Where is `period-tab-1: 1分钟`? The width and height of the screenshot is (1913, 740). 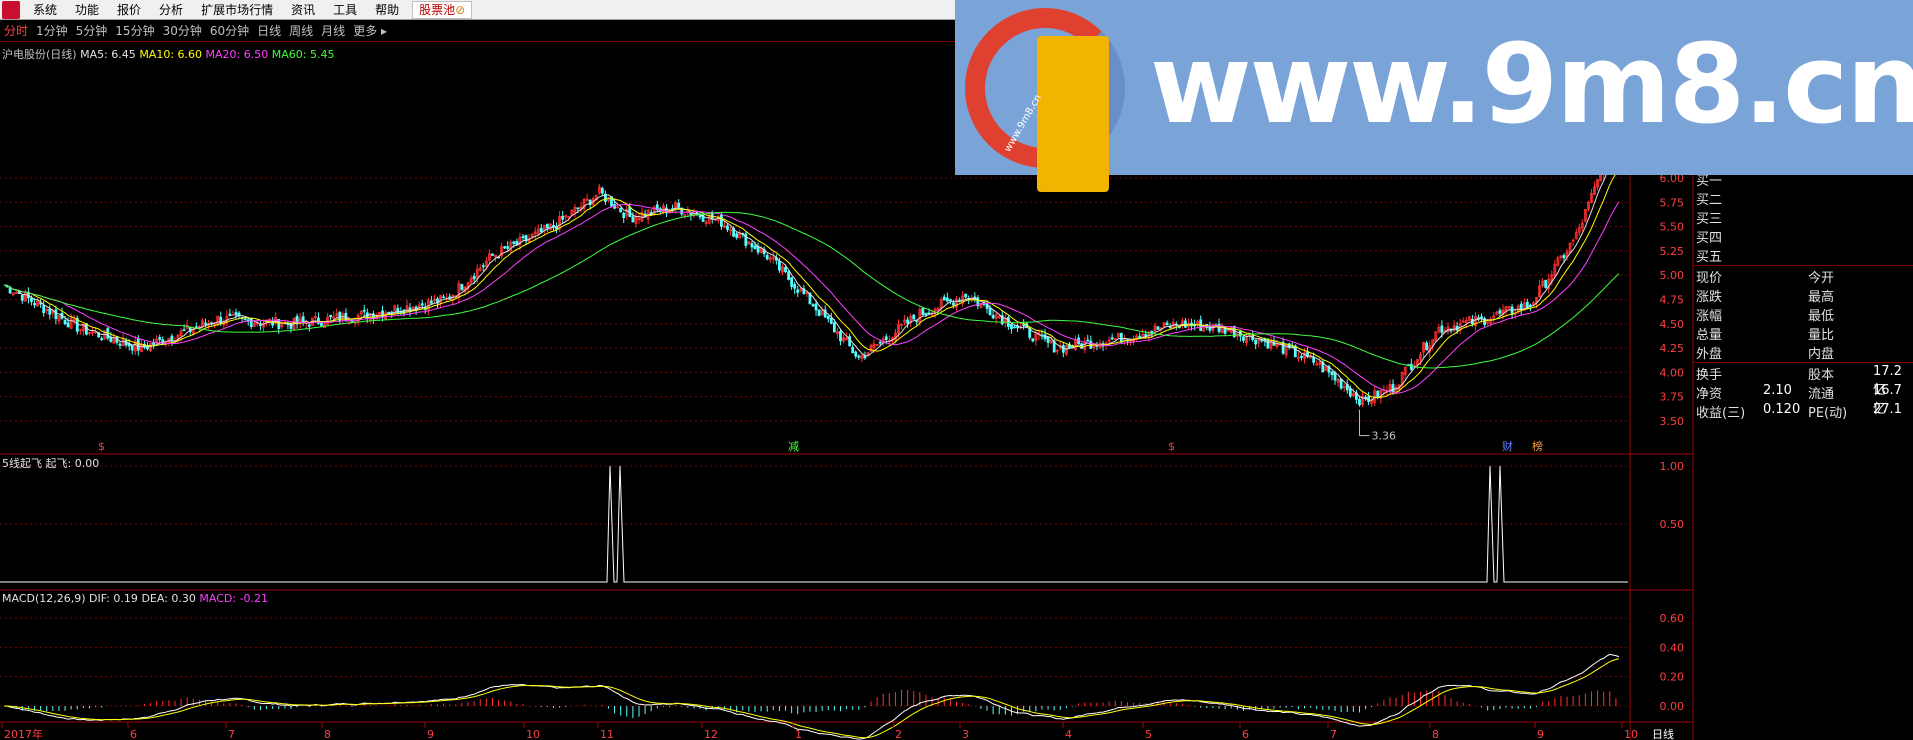 period-tab-1: 1分钟 is located at coordinates (52, 31).